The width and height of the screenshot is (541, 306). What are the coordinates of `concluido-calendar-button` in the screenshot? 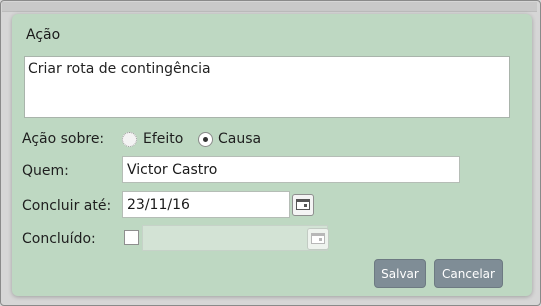 It's located at (318, 239).